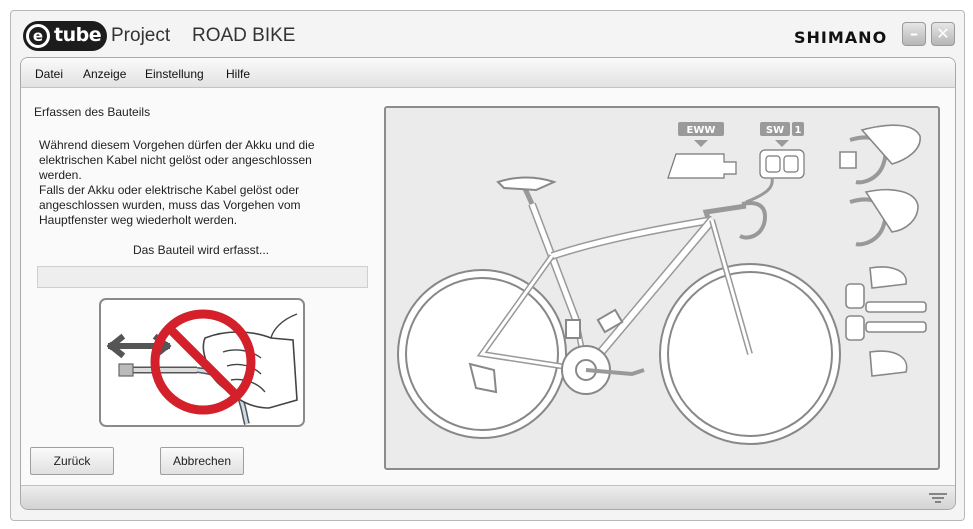 Image resolution: width=973 pixels, height=529 pixels. Describe the element at coordinates (244, 35) in the screenshot. I see `bike-type-label: ROAD BIKE` at that location.